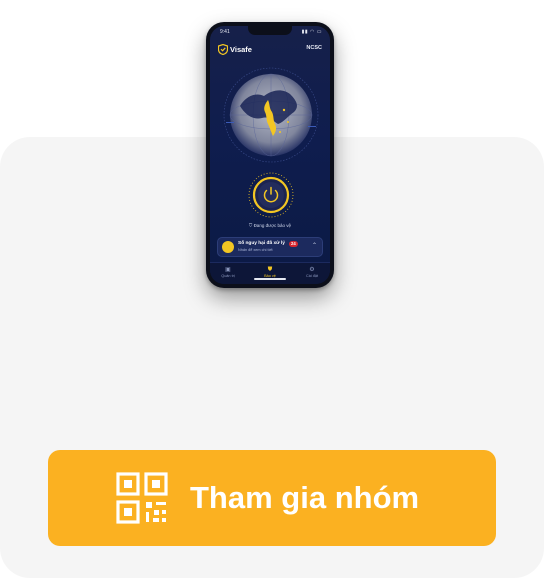 This screenshot has height=578, width=544. Describe the element at coordinates (142, 498) in the screenshot. I see `qr-code-icon` at that location.